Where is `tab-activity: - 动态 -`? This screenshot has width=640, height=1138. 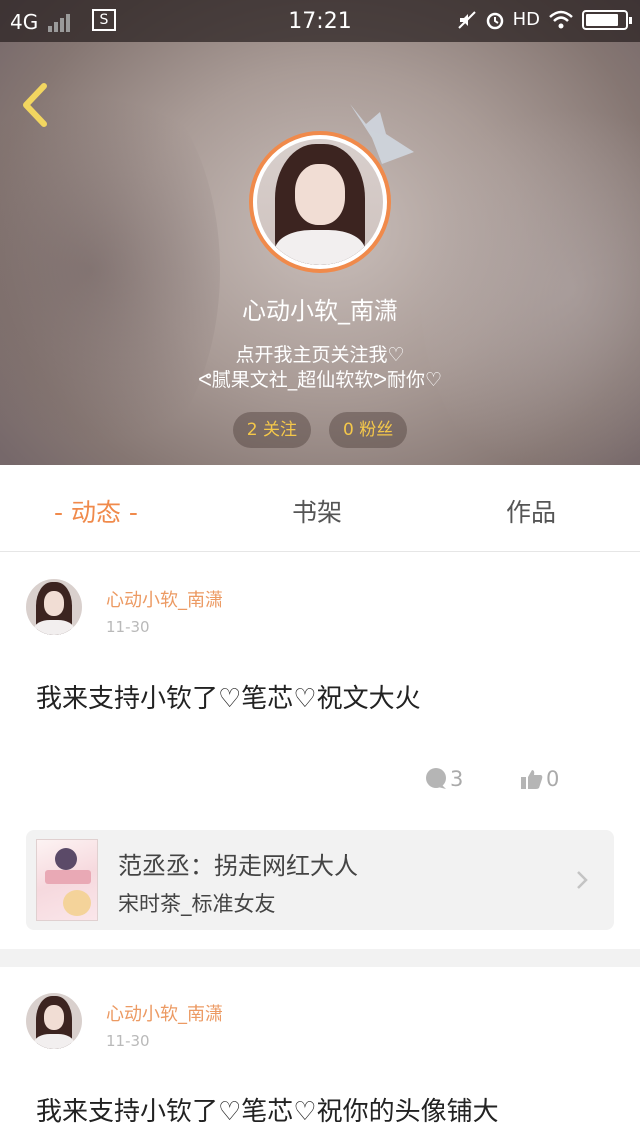
tab-activity: - 动态 - is located at coordinates (96, 511).